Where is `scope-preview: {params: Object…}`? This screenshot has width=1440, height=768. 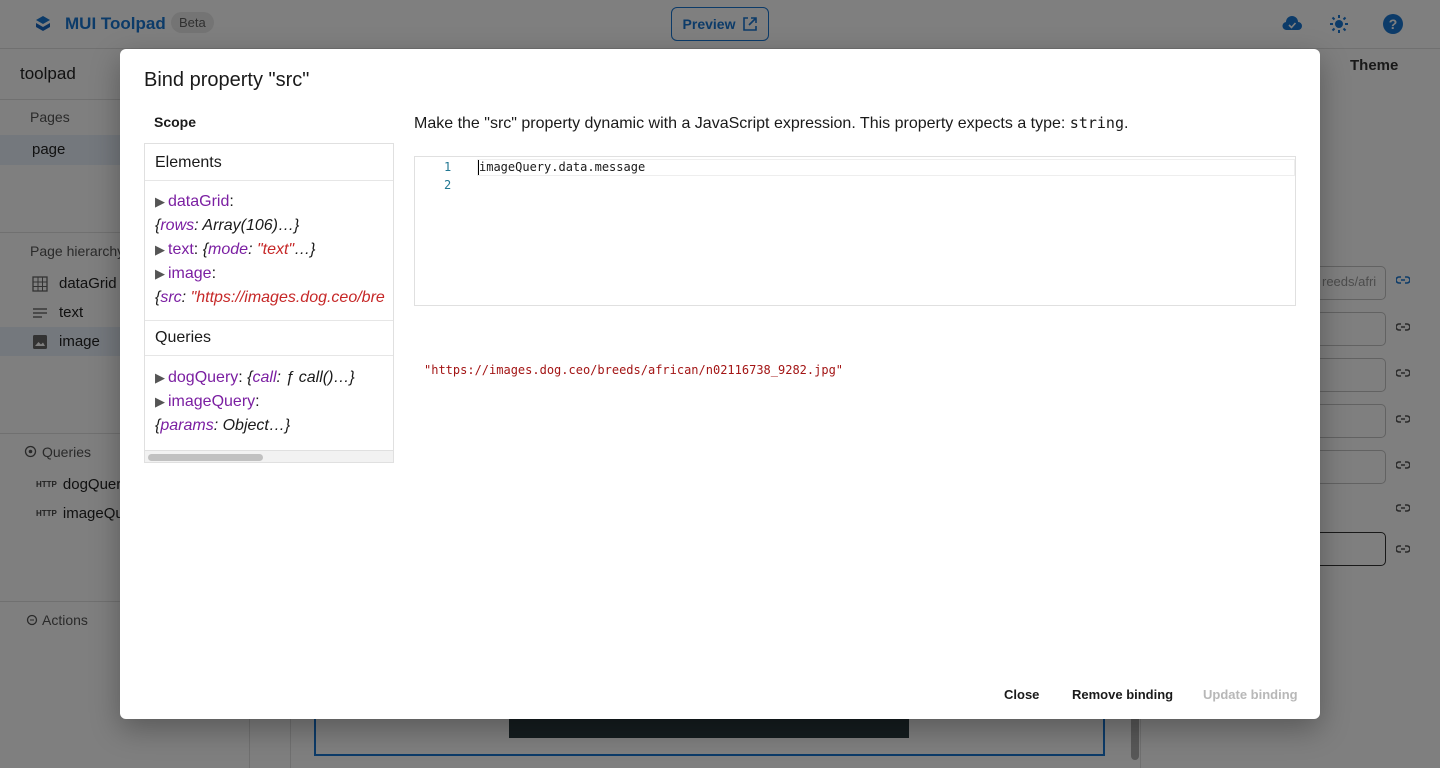 scope-preview: {params: Object…} is located at coordinates (223, 425).